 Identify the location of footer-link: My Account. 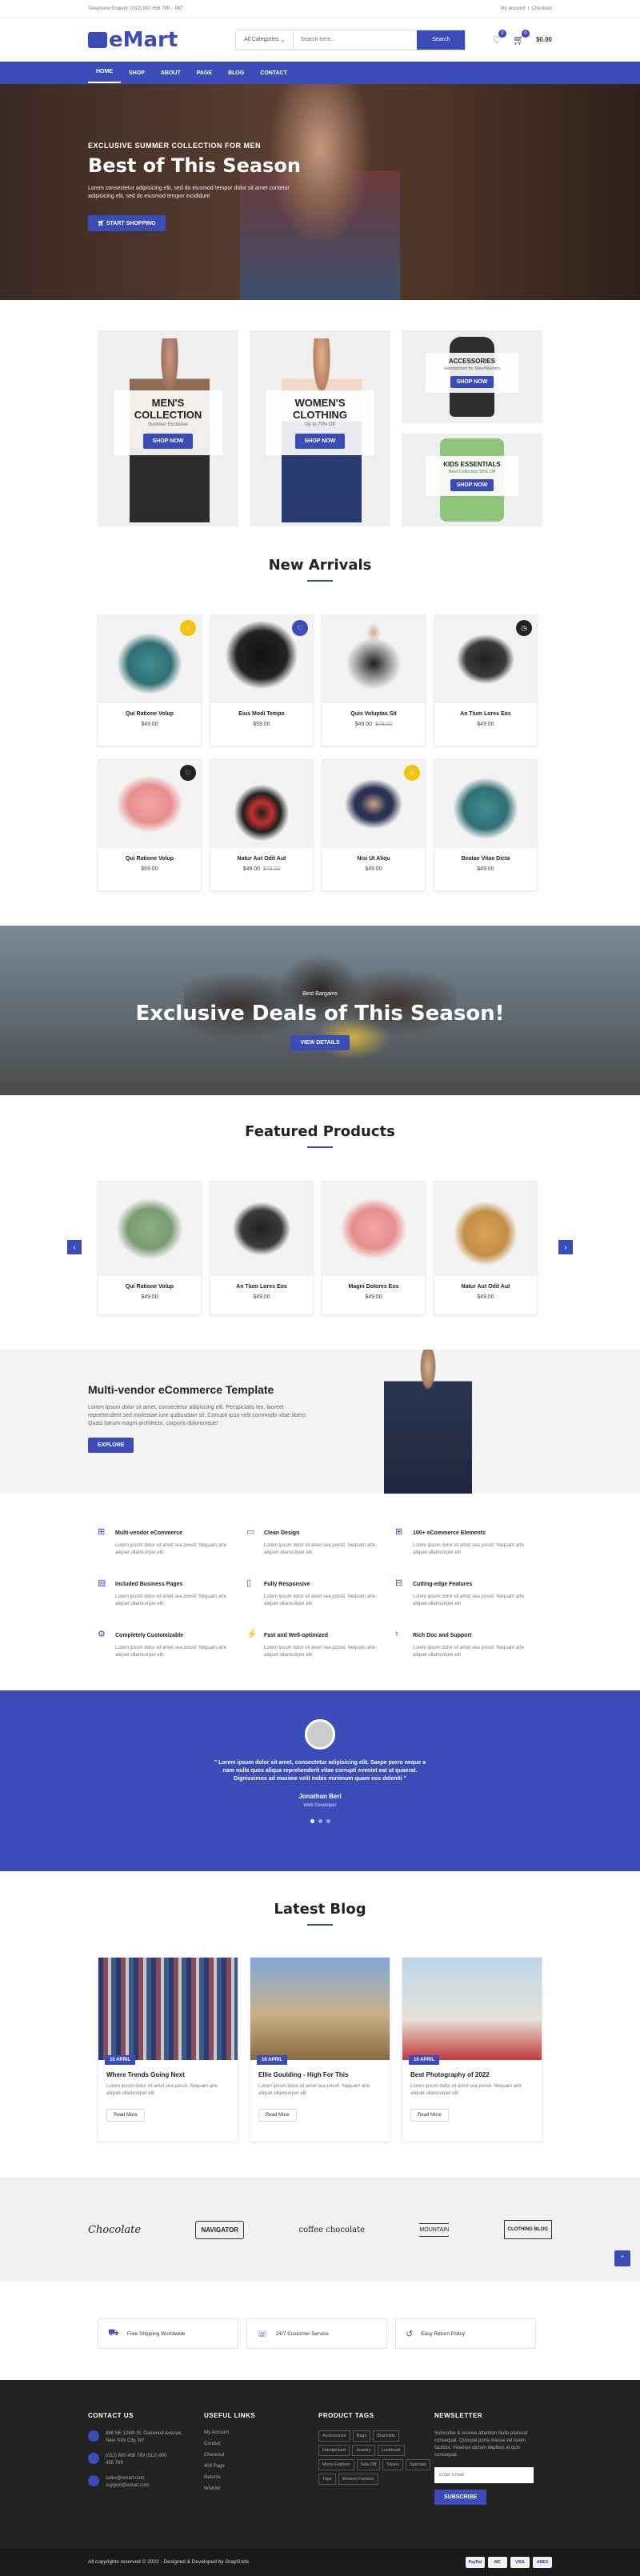
(261, 2432).